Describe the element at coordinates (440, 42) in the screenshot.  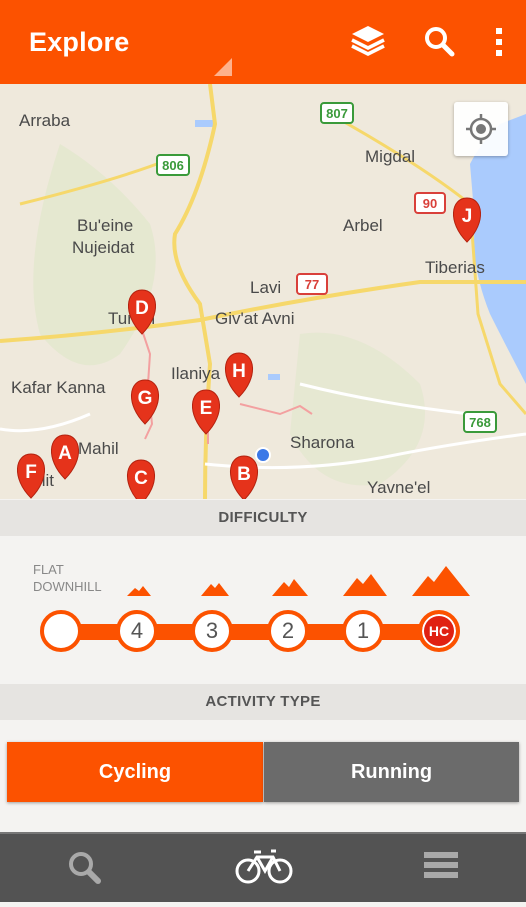
I see `search-icon` at that location.